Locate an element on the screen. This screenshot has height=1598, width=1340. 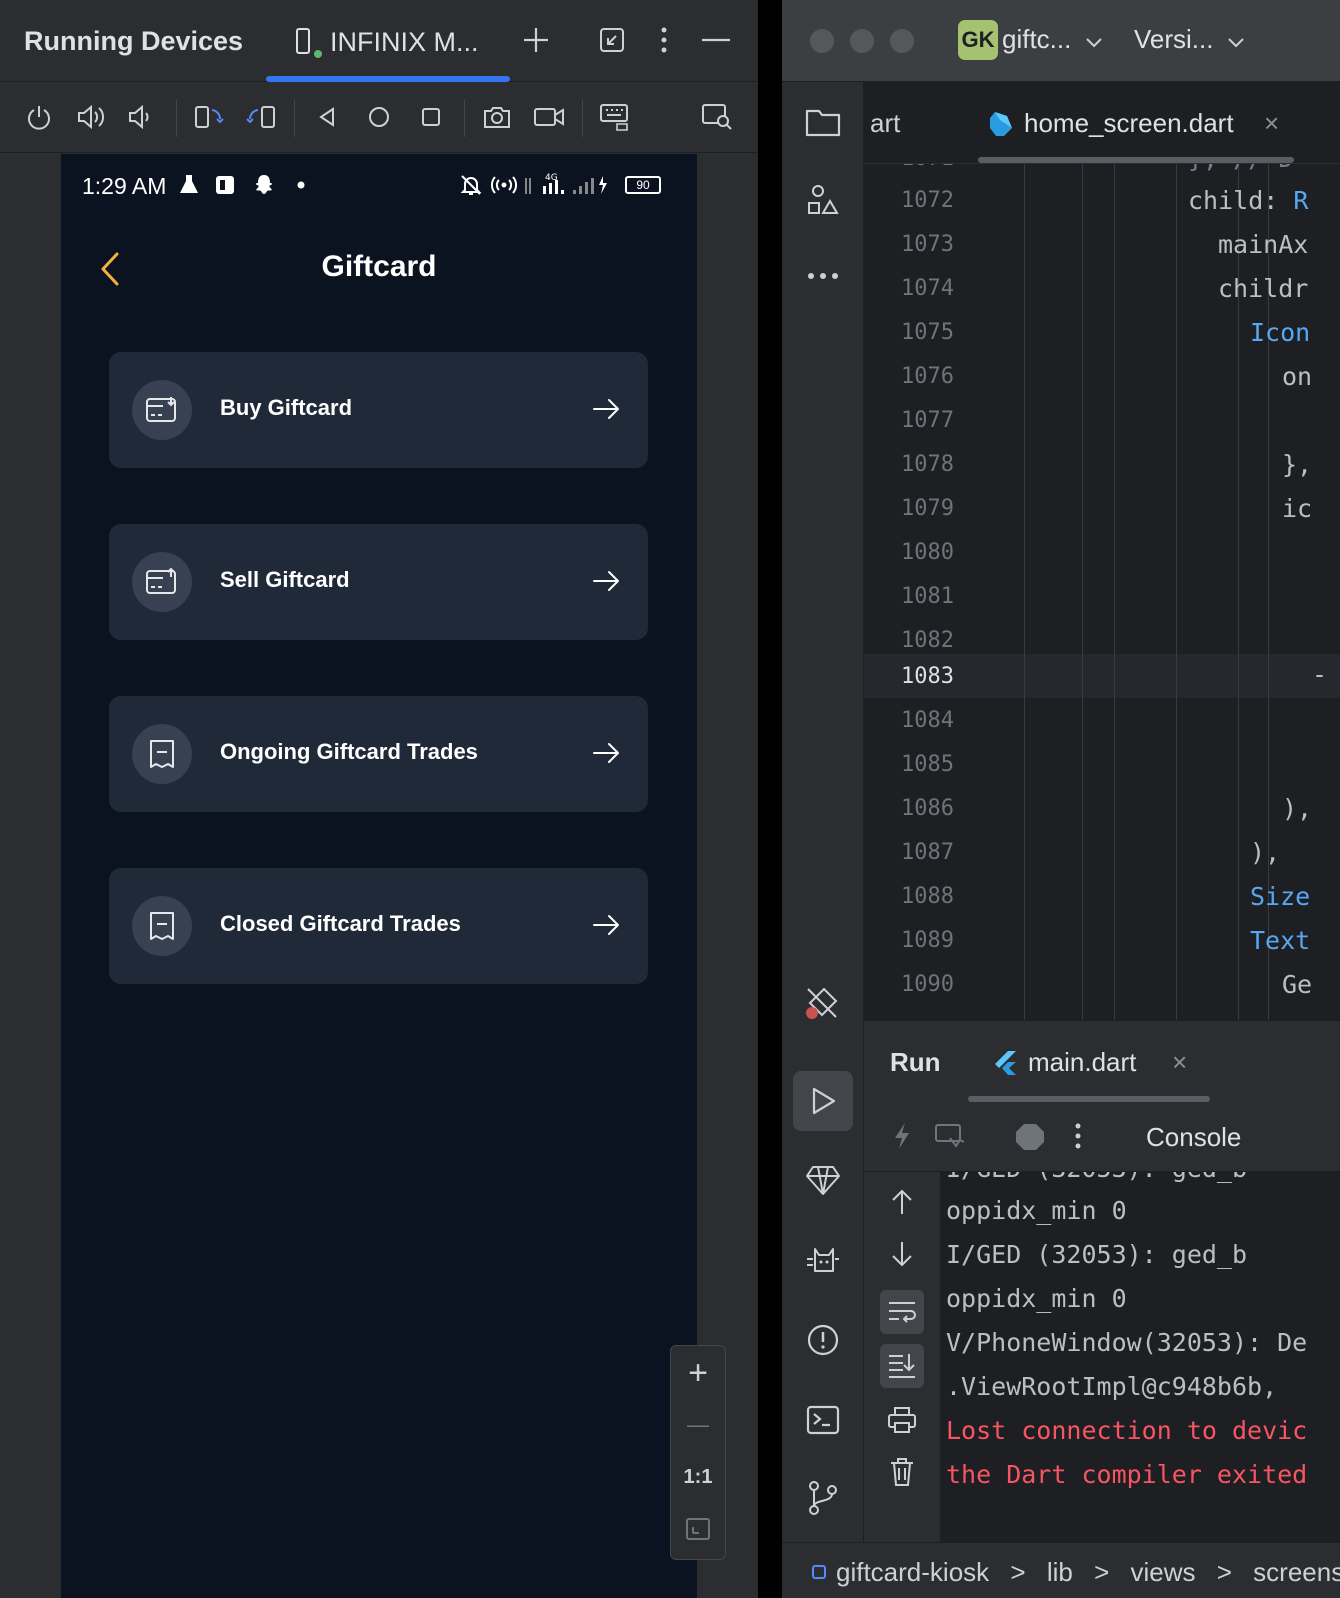
indent-guide is located at coordinates (1082, 592).